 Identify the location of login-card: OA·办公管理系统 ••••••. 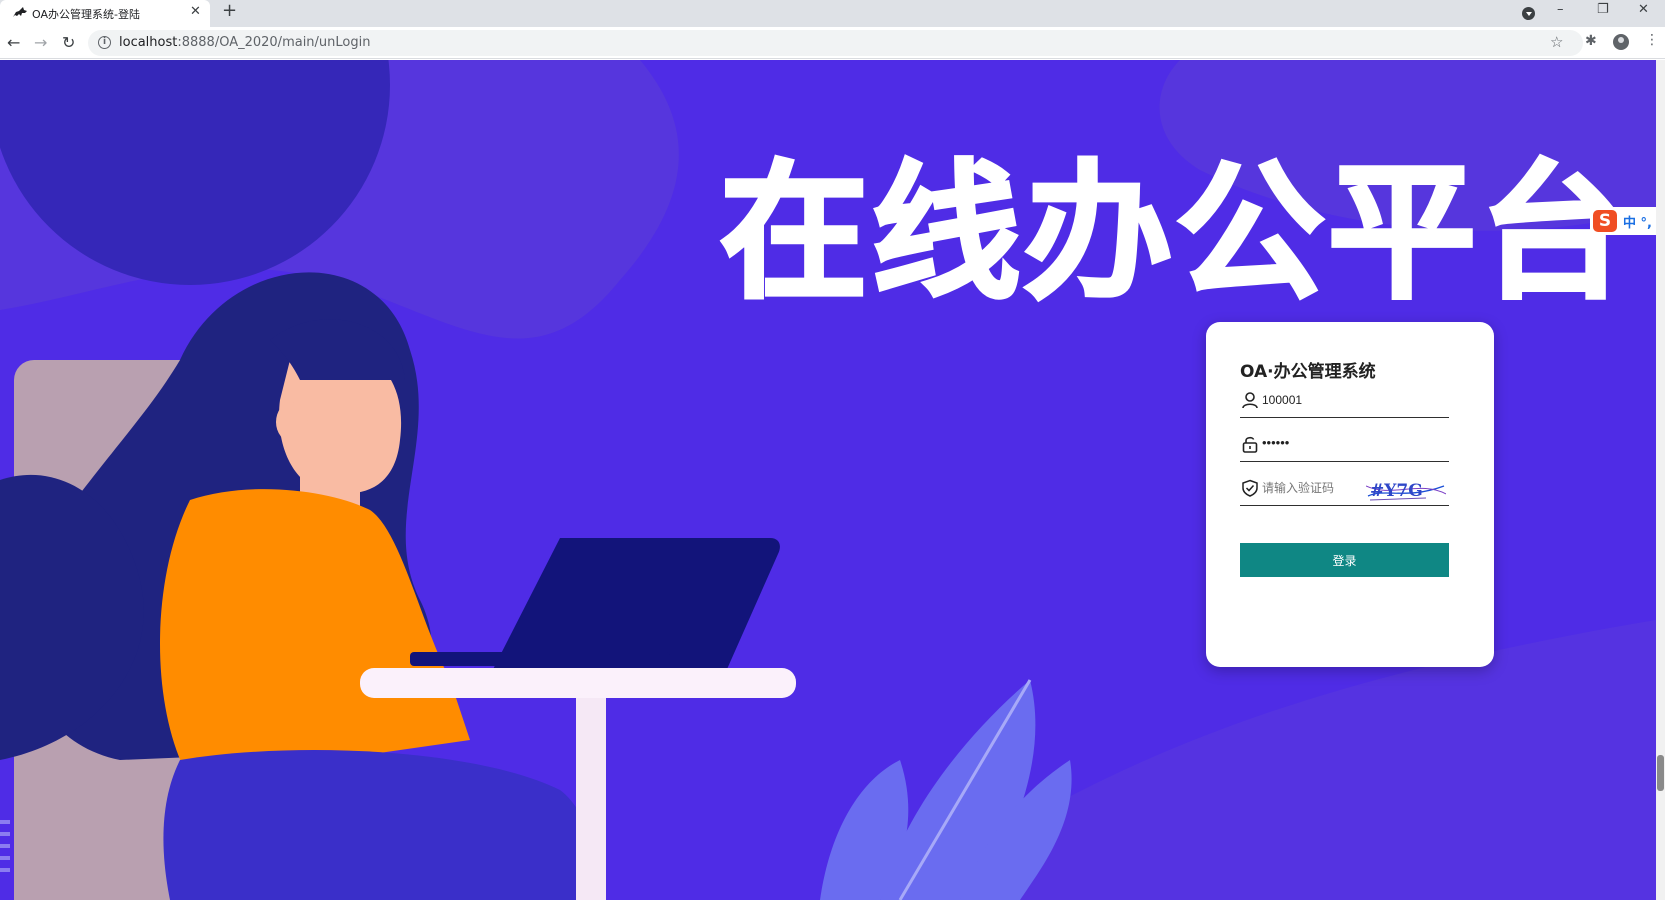
(1350, 494).